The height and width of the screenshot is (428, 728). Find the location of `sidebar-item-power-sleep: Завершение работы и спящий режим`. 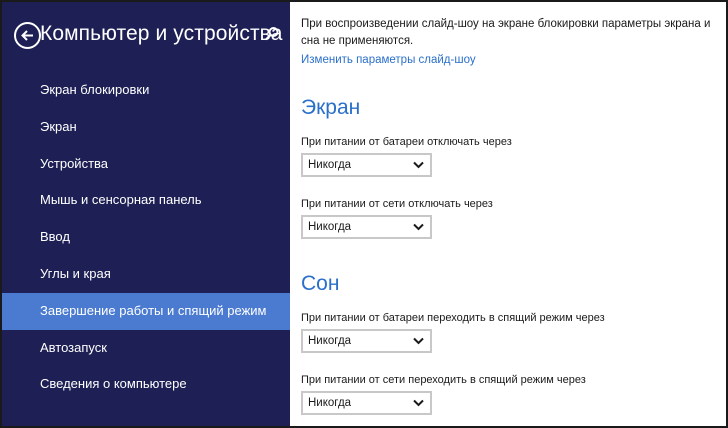

sidebar-item-power-sleep: Завершение работы и спящий режим is located at coordinates (146, 311).